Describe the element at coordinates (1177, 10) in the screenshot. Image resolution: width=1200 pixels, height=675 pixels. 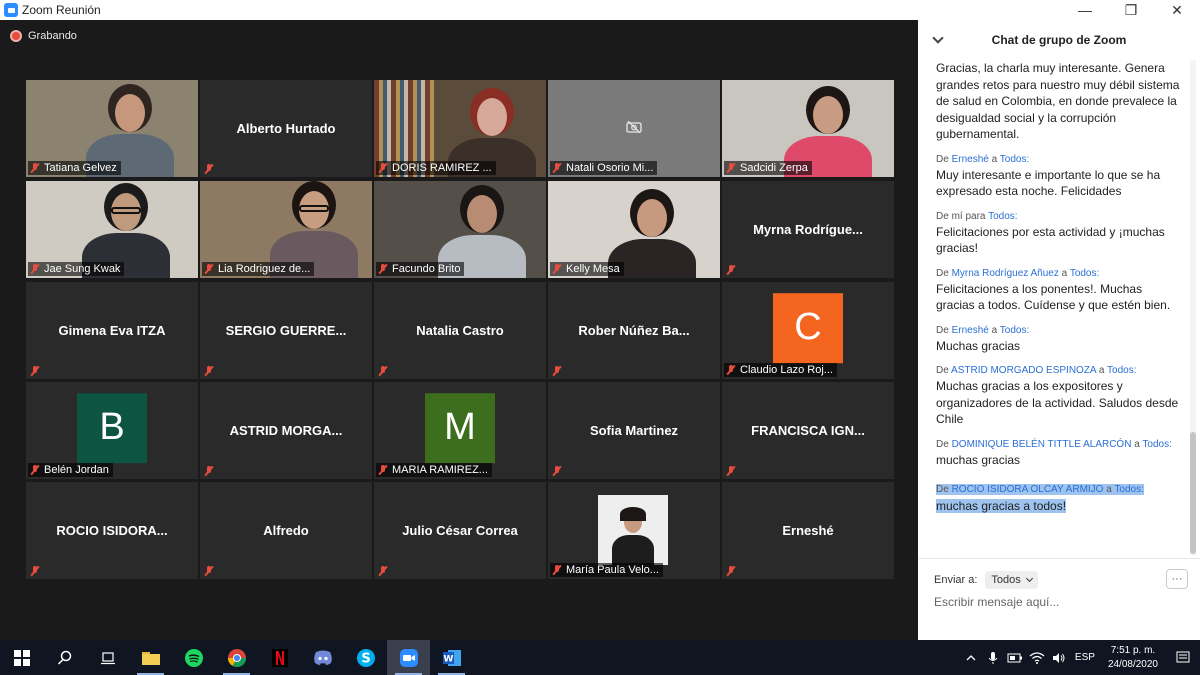
I see `close-button: ✕` at that location.